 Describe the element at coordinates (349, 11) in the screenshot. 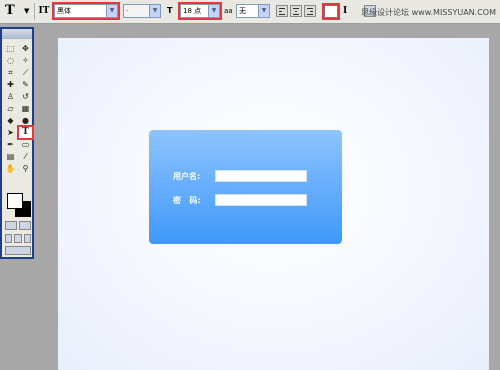

I see `warp-text-icon: I` at that location.